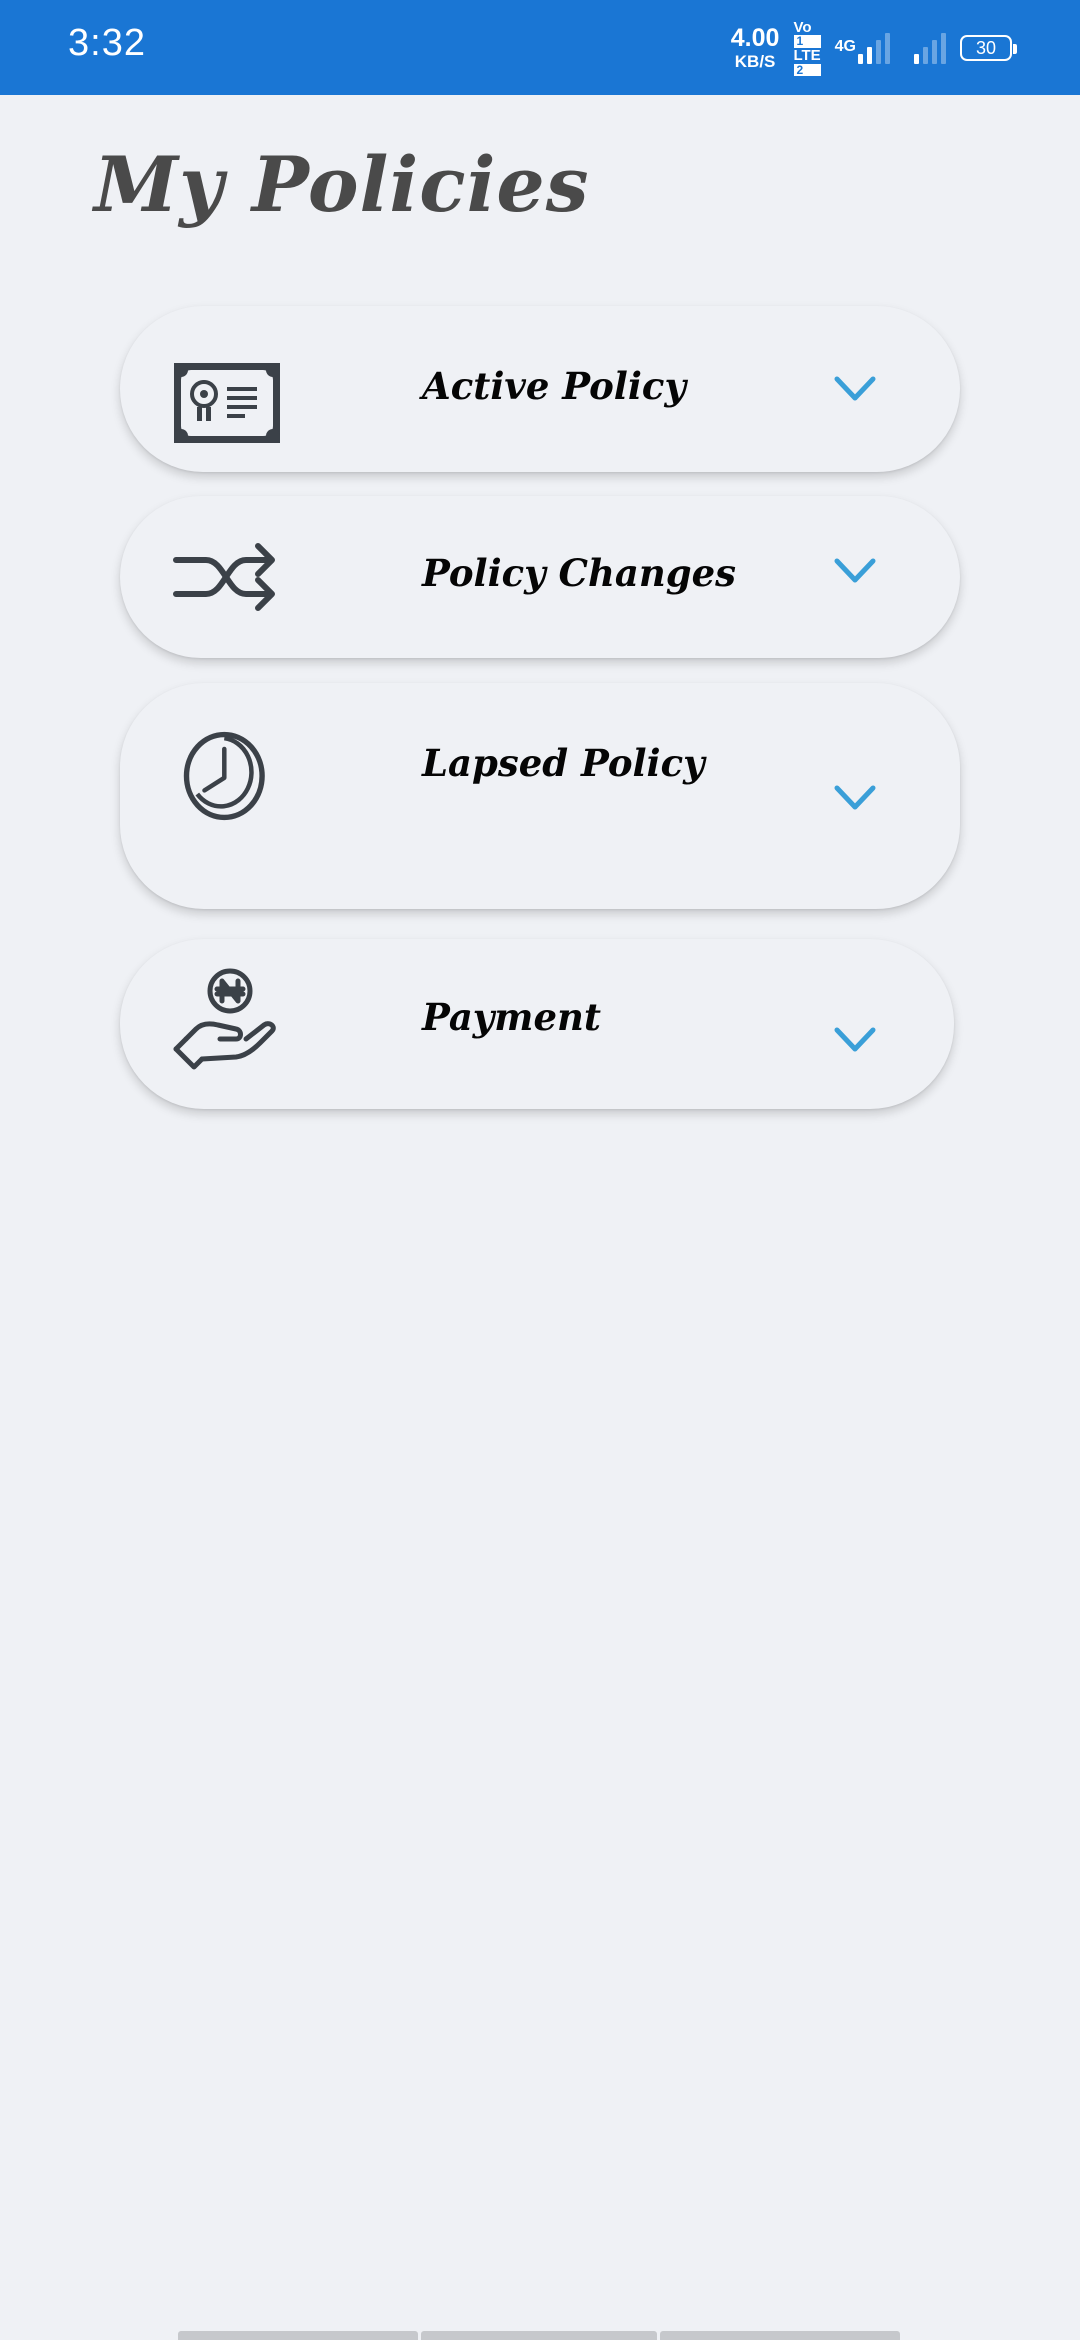 The width and height of the screenshot is (1080, 2340). I want to click on certificate-icon, so click(227, 403).